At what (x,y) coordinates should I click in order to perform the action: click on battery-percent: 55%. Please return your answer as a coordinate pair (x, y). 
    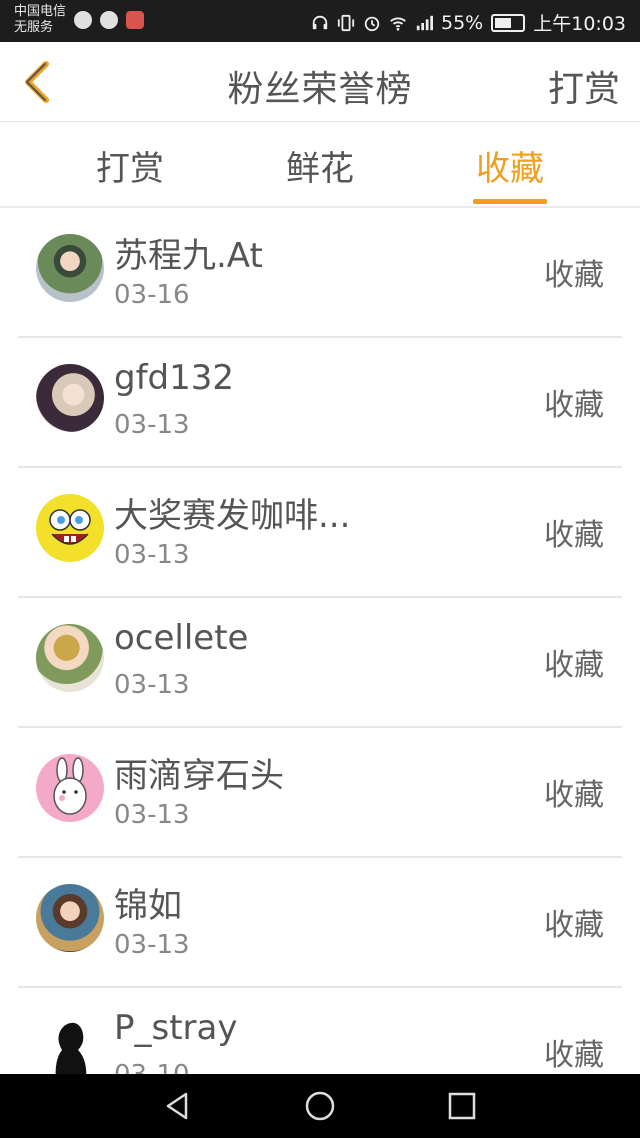
    Looking at the image, I should click on (462, 22).